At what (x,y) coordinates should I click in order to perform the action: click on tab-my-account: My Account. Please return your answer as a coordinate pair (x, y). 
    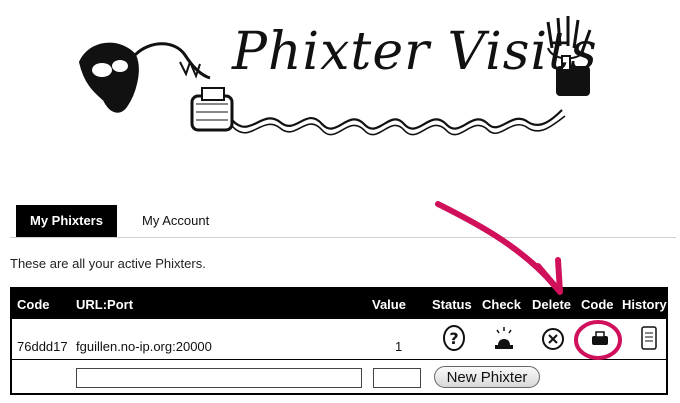
    Looking at the image, I should click on (176, 221).